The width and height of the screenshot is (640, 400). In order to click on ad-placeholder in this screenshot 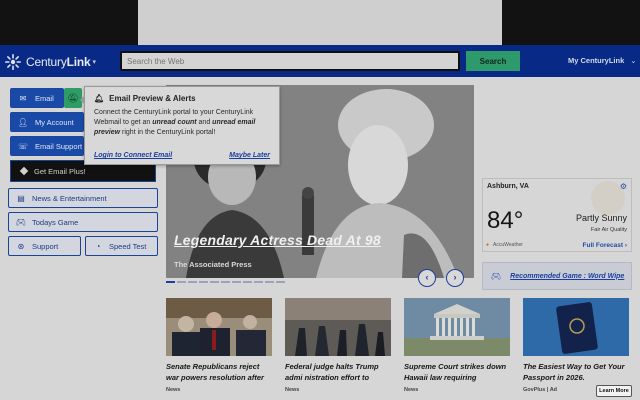, I will do `click(320, 22)`.